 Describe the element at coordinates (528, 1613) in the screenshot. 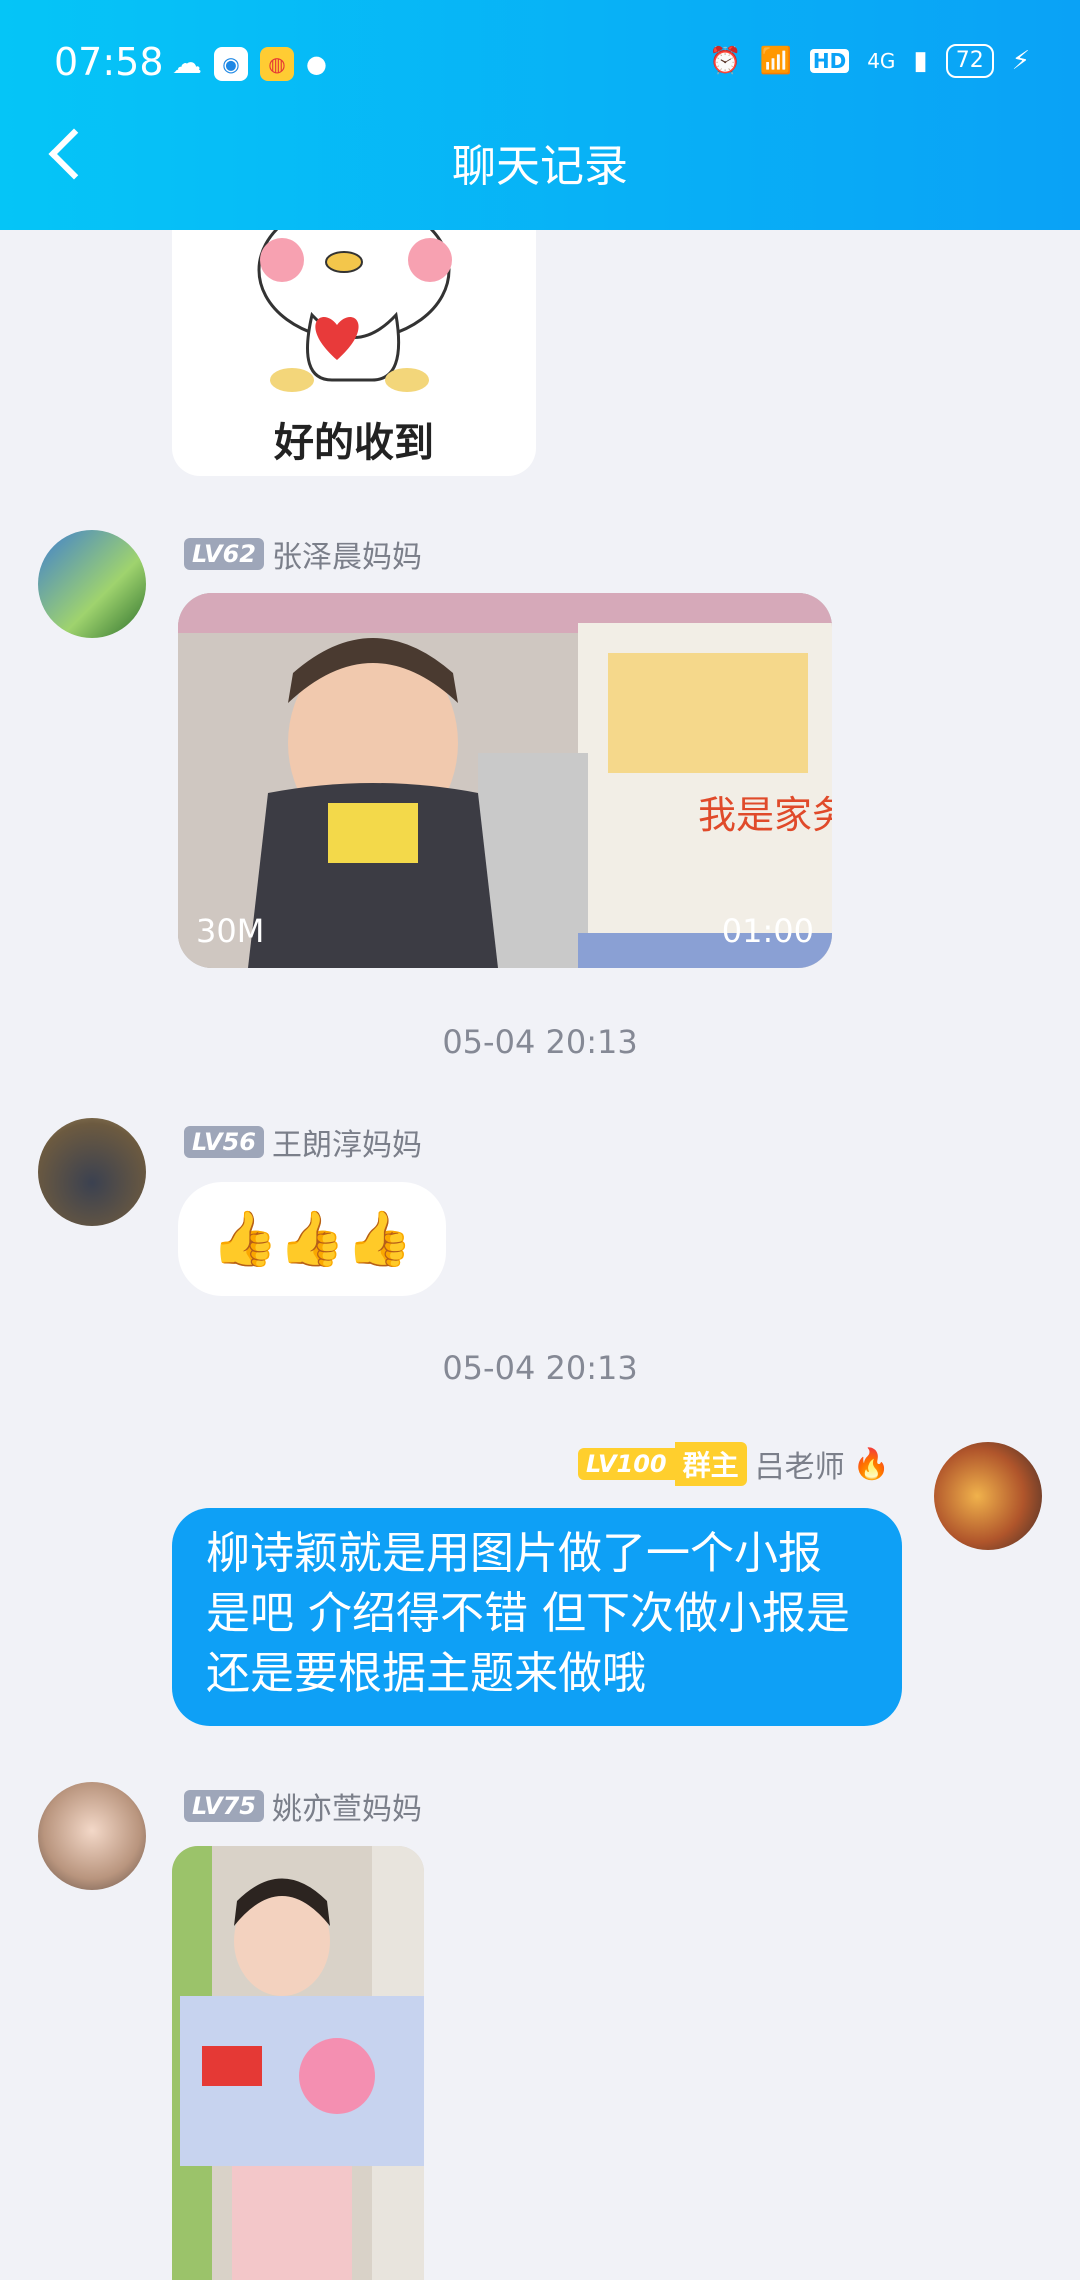

I see `message-line: 是吧 介绍得不错 但下次做小报是` at that location.